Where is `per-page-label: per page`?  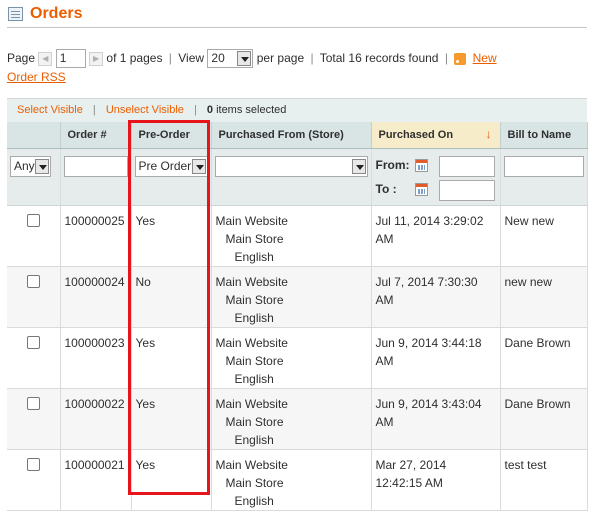 per-page-label: per page is located at coordinates (280, 58).